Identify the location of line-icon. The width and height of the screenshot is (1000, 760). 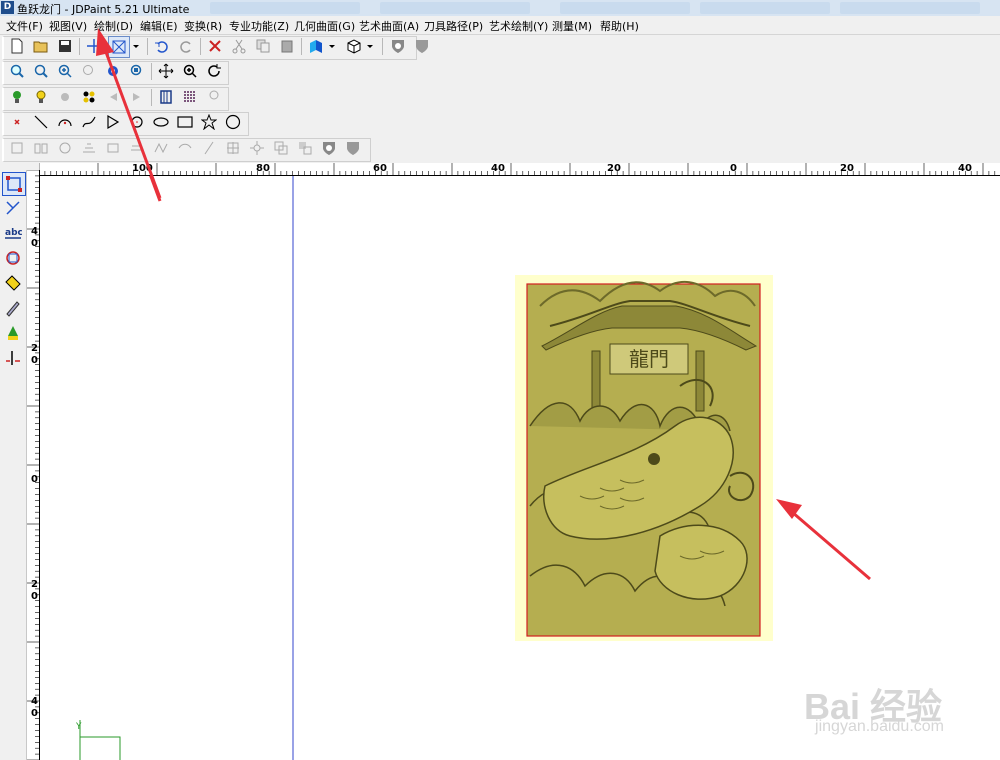
(41, 122).